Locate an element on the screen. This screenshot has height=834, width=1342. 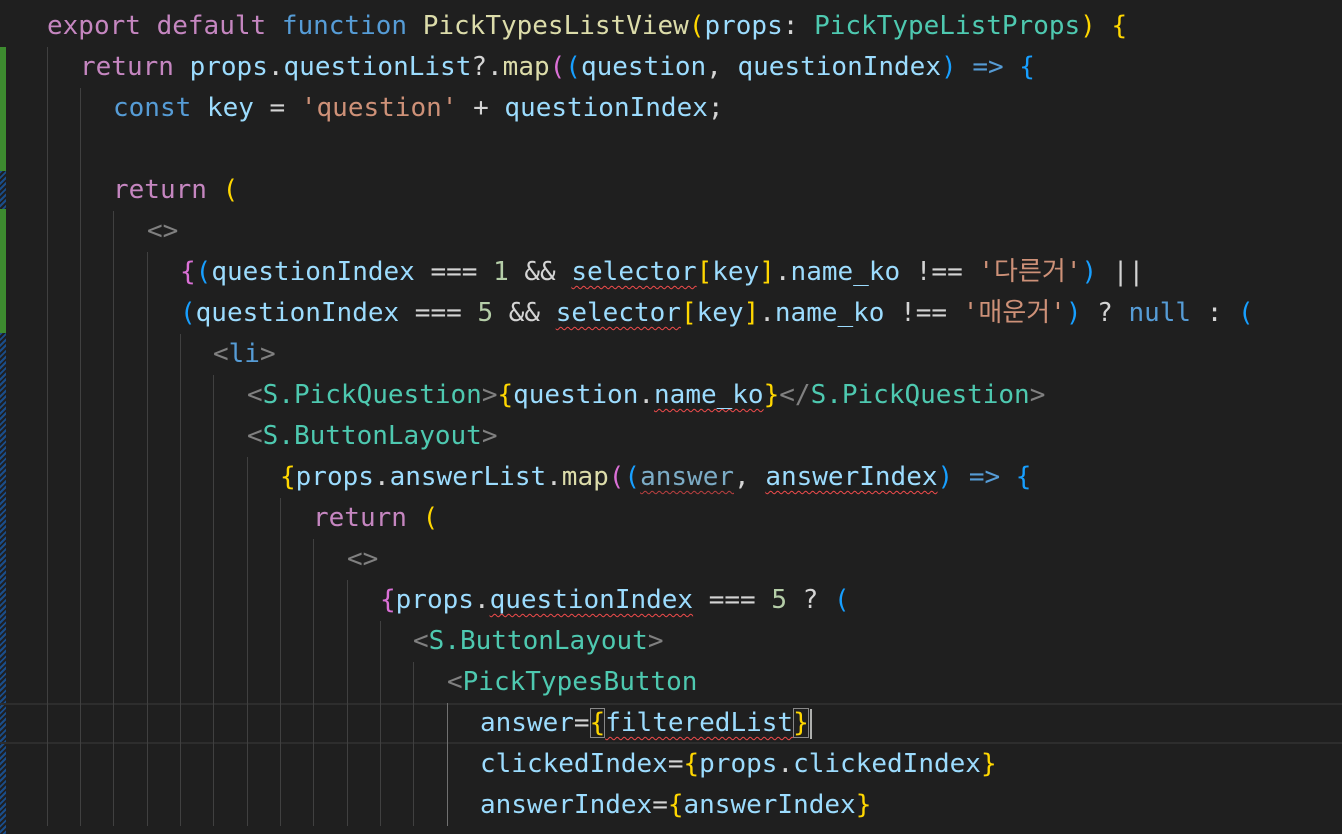
code-text: clickedIndex={props.clickedIndex} is located at coordinates (738, 764).